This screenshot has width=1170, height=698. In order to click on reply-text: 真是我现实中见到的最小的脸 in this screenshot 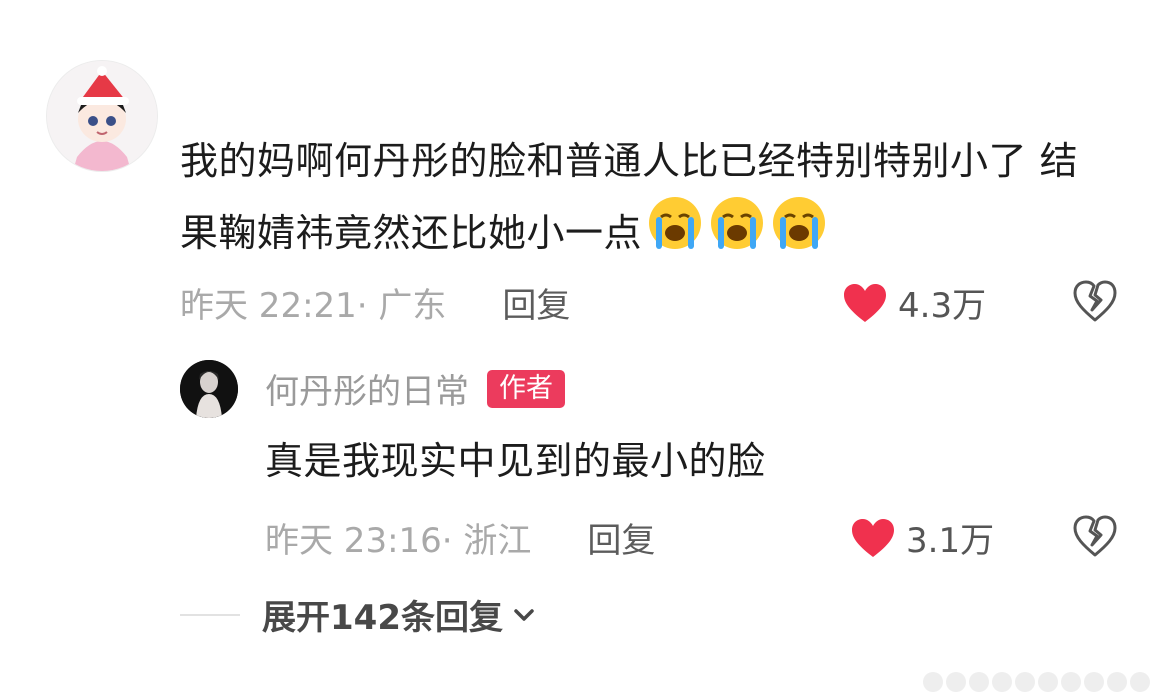, I will do `click(515, 461)`.